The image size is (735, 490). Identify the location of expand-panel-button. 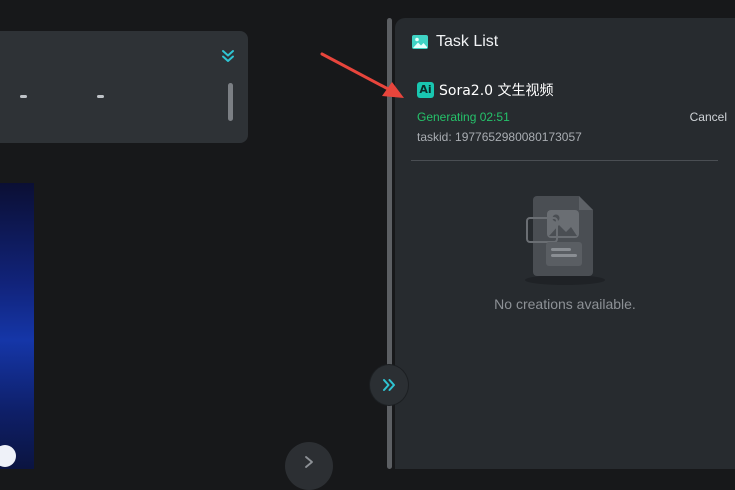
(389, 385).